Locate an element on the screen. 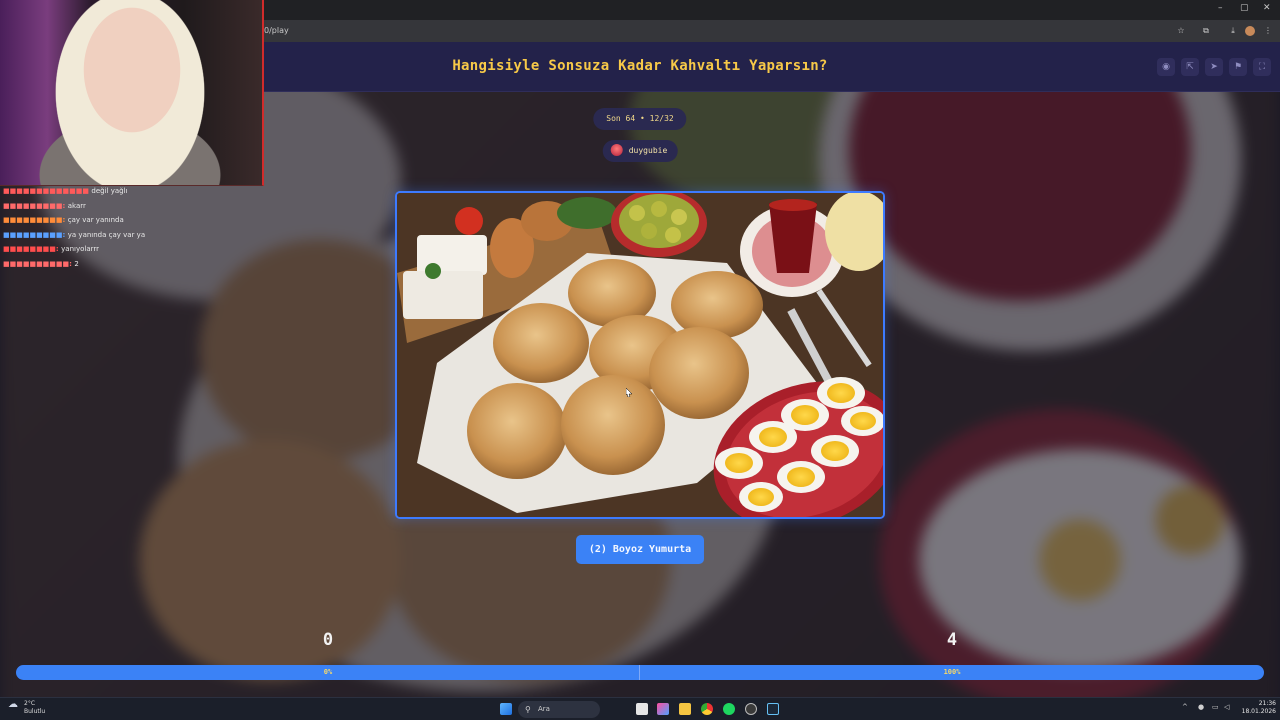 This screenshot has width=1280, height=720. cloud-icon: ☁ is located at coordinates (13, 704).